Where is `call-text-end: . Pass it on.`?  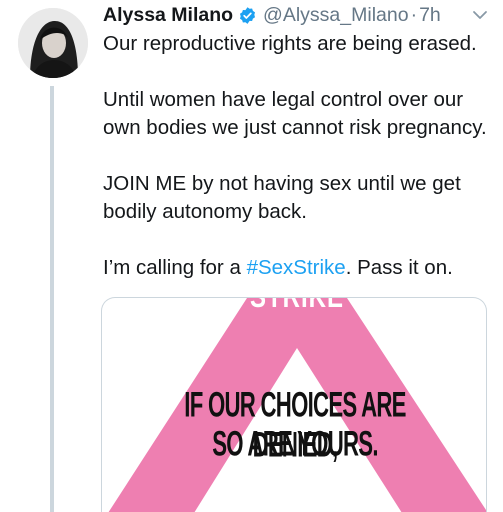
call-text-end: . Pass it on. is located at coordinates (399, 267).